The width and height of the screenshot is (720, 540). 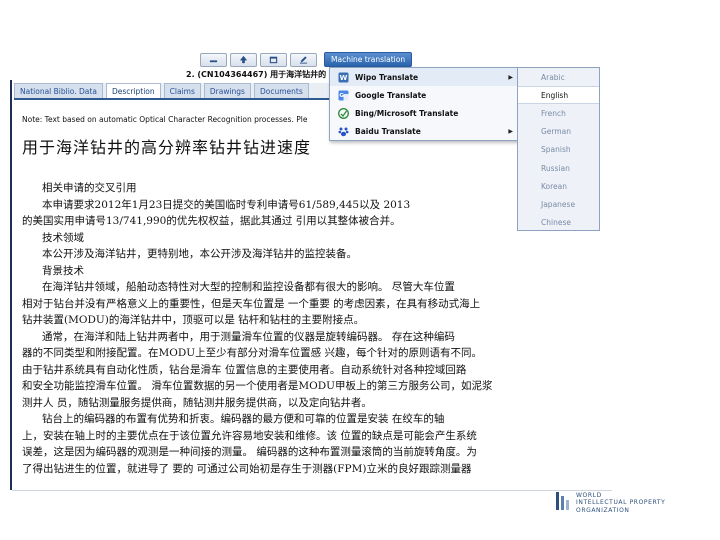 I want to click on language-option-japanese: Japanese, so click(x=558, y=204).